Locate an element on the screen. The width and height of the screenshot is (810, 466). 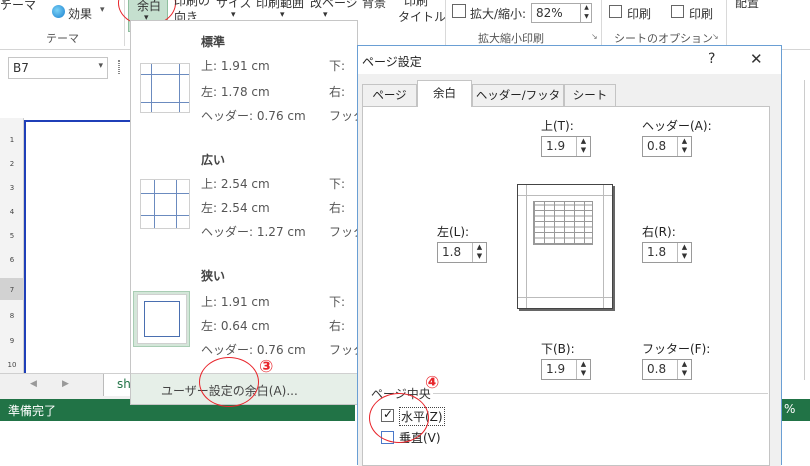
sheet-options-group-label: シートのオプション is located at coordinates (663, 38).